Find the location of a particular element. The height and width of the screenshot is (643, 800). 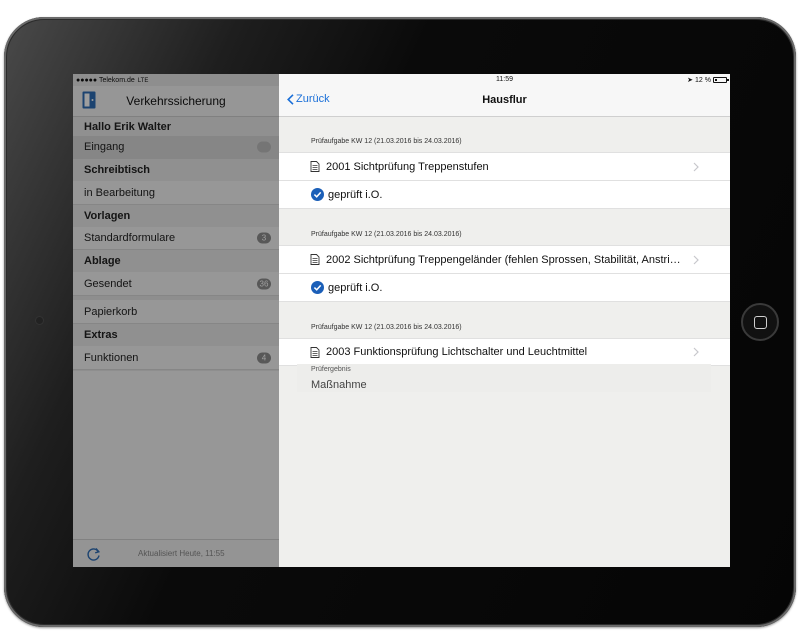

sidebar-item-eingang: Eingang is located at coordinates (176, 147).